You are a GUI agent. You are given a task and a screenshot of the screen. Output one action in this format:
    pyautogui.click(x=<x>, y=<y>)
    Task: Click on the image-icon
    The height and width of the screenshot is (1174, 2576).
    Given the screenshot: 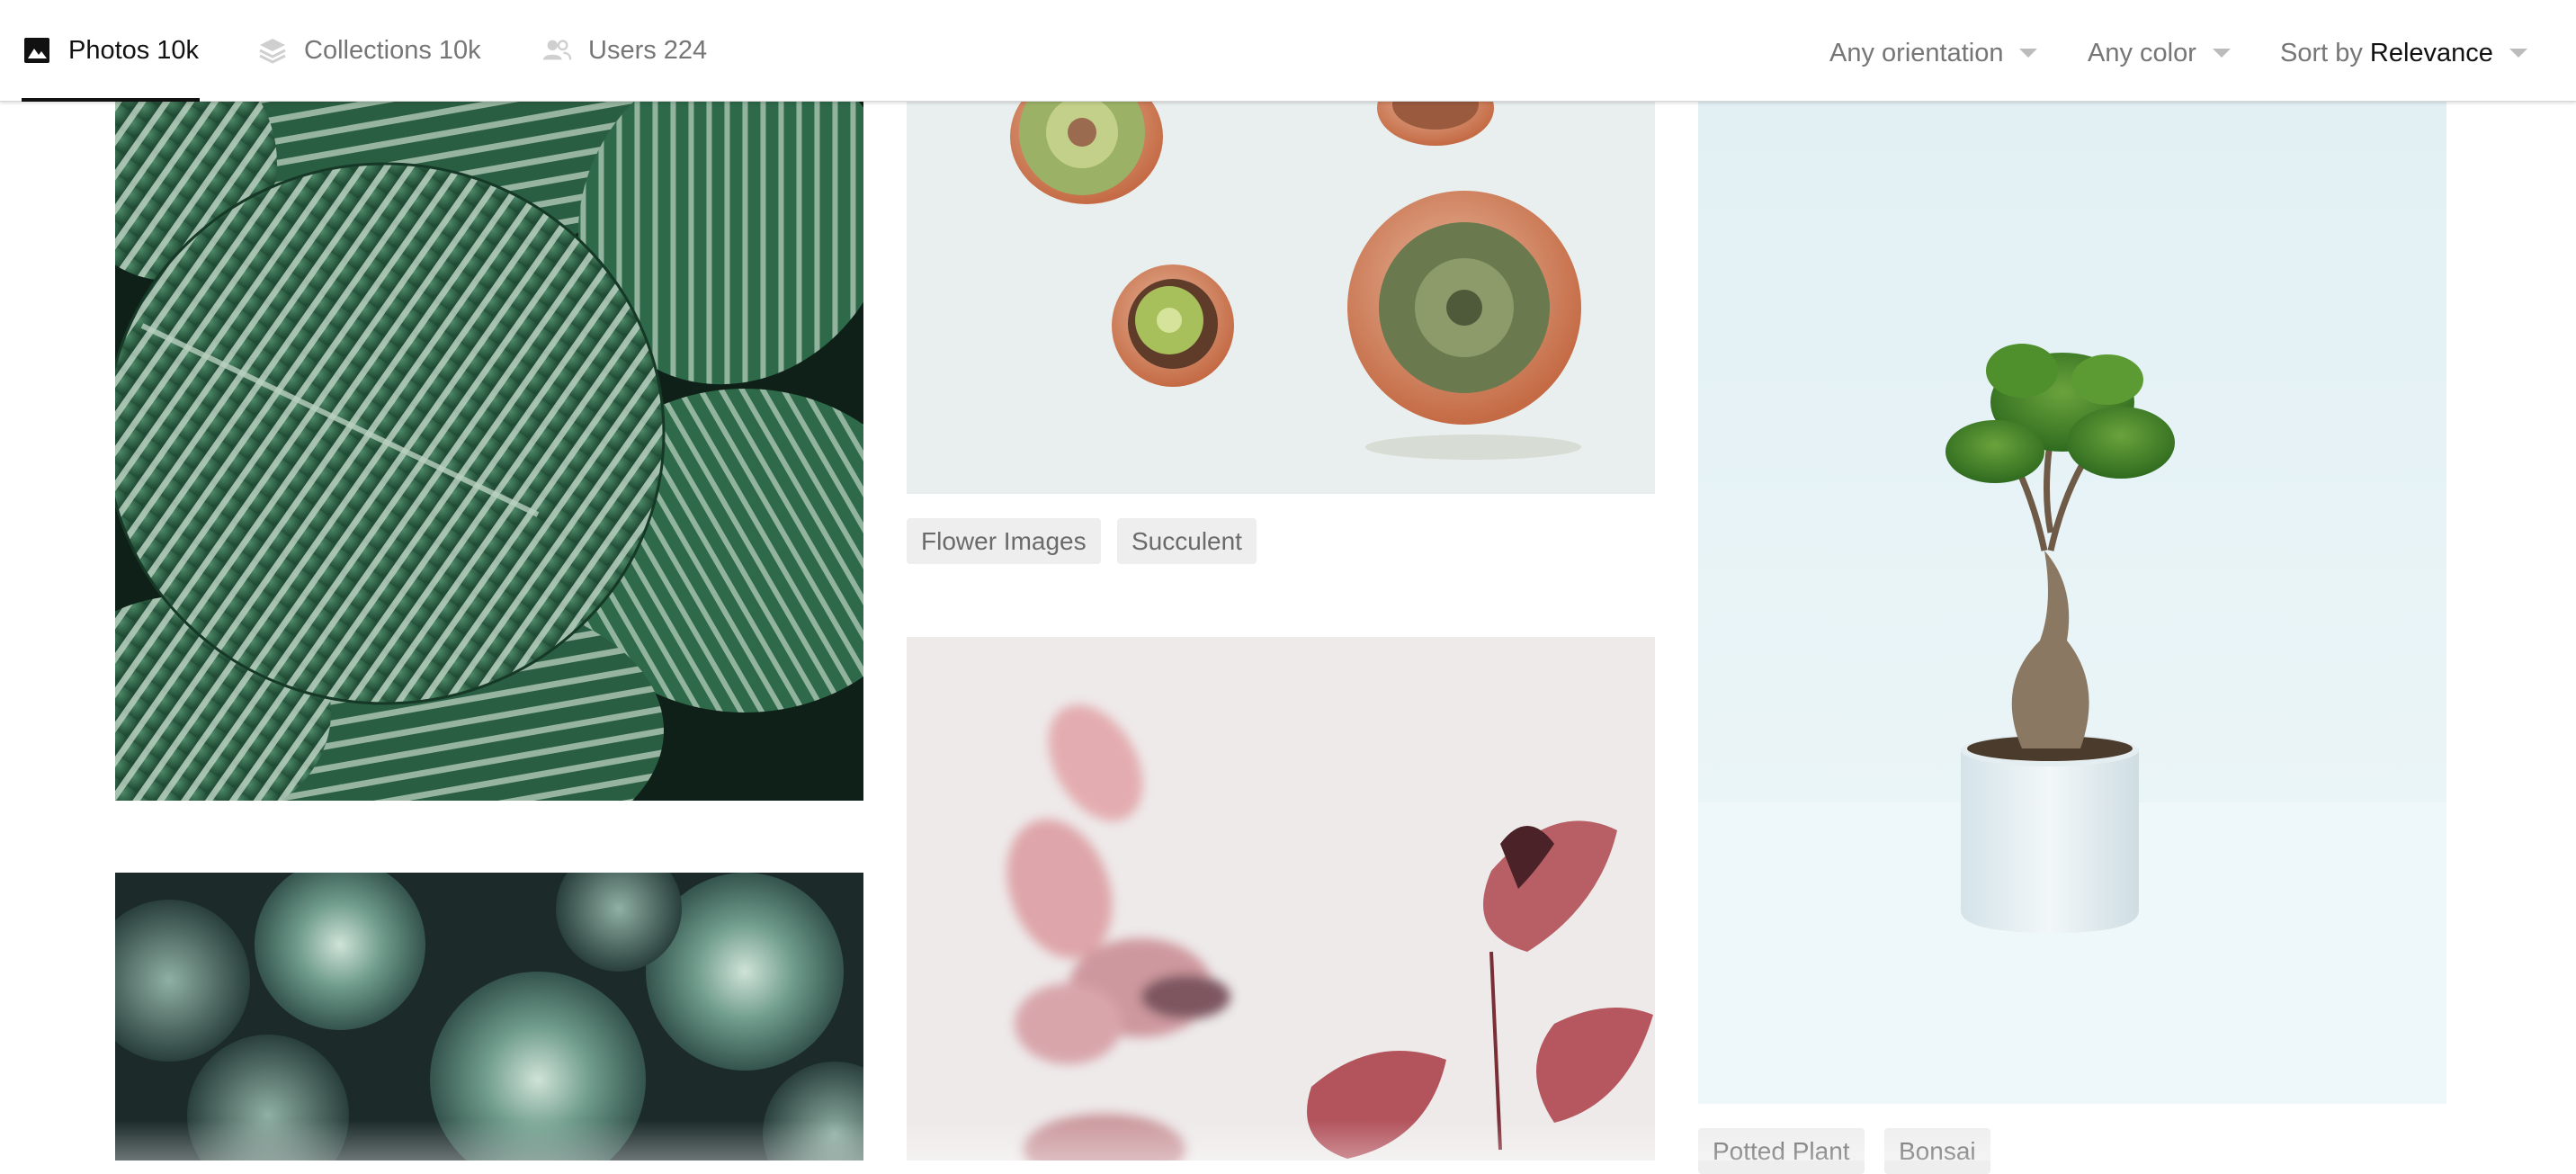 What is the action you would take?
    pyautogui.click(x=37, y=50)
    